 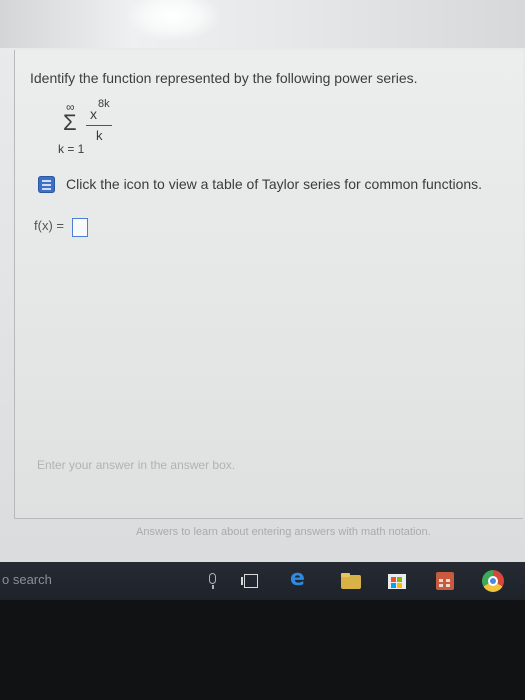 What do you see at coordinates (351, 581) in the screenshot?
I see `file-explorer-icon` at bounding box center [351, 581].